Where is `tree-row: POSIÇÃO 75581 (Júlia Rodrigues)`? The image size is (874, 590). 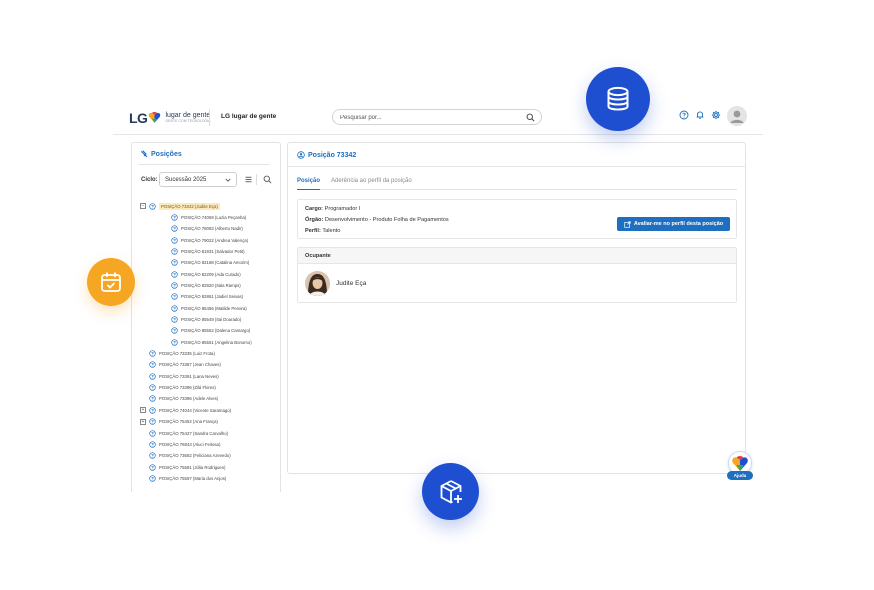 tree-row: POSIÇÃO 75581 (Júlia Rodrigues) is located at coordinates (187, 467).